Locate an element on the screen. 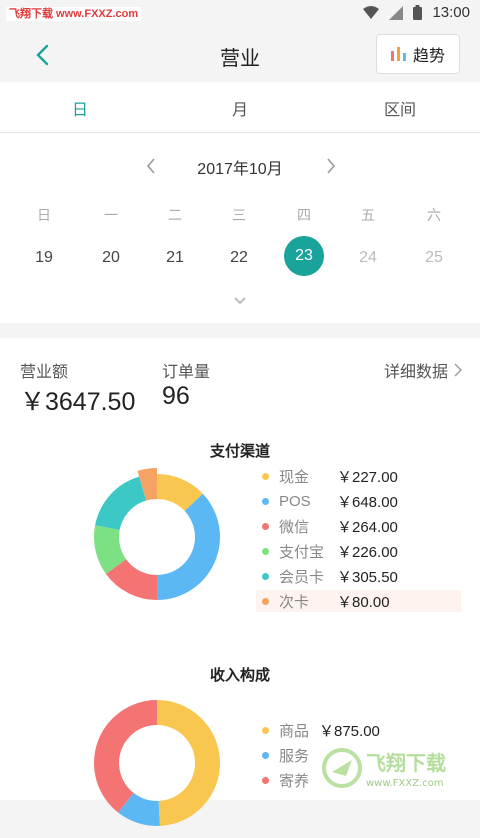 Image resolution: width=480 pixels, height=838 pixels. donut-slice-会员卡 is located at coordinates (121, 503).